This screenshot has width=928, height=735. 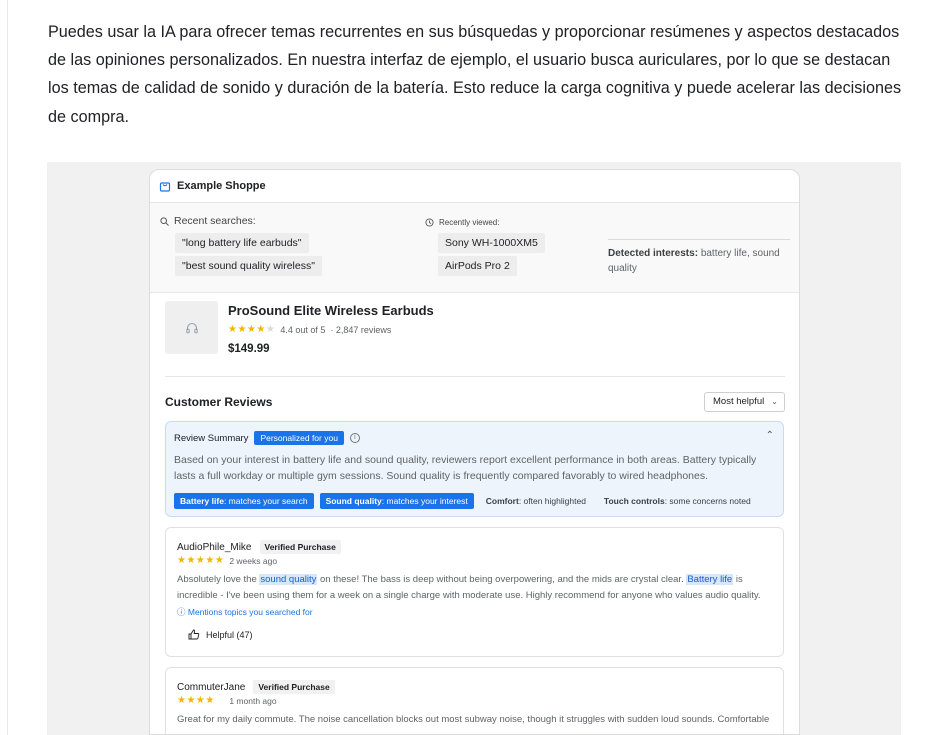 I want to click on recently-viewed-chip: Sony WH-1000XM5, so click(x=491, y=243).